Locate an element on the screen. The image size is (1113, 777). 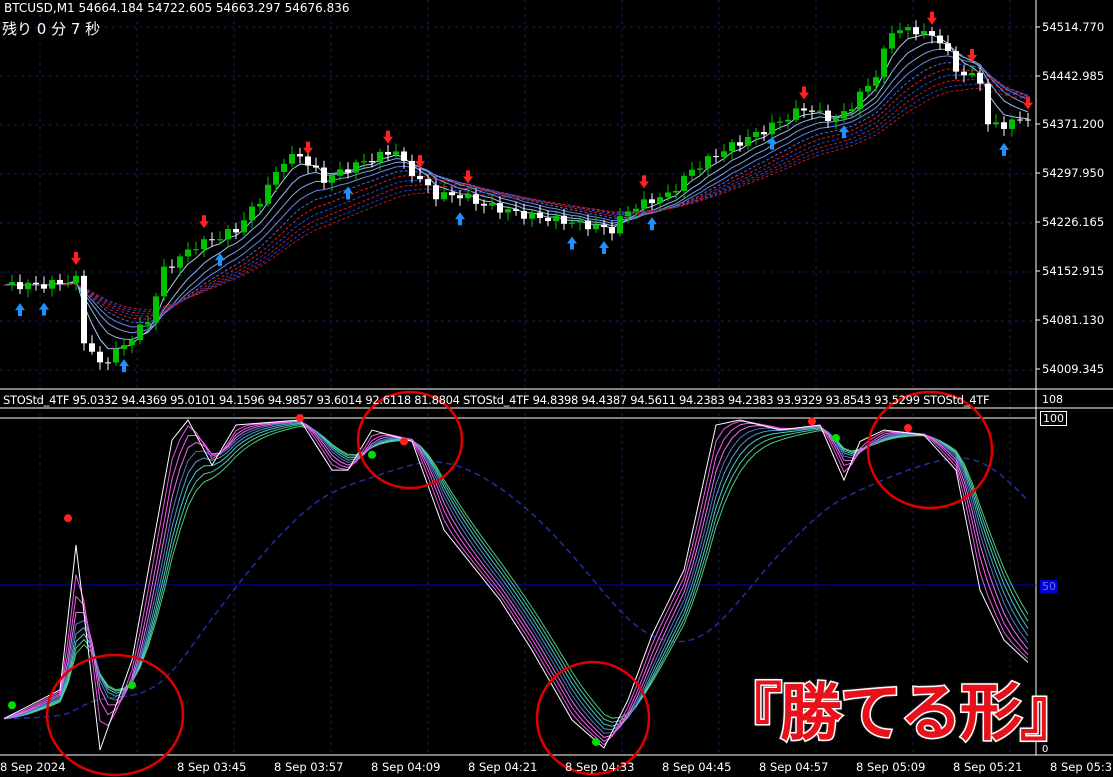
price-tick-label: 54009.345 is located at coordinates (1073, 369).